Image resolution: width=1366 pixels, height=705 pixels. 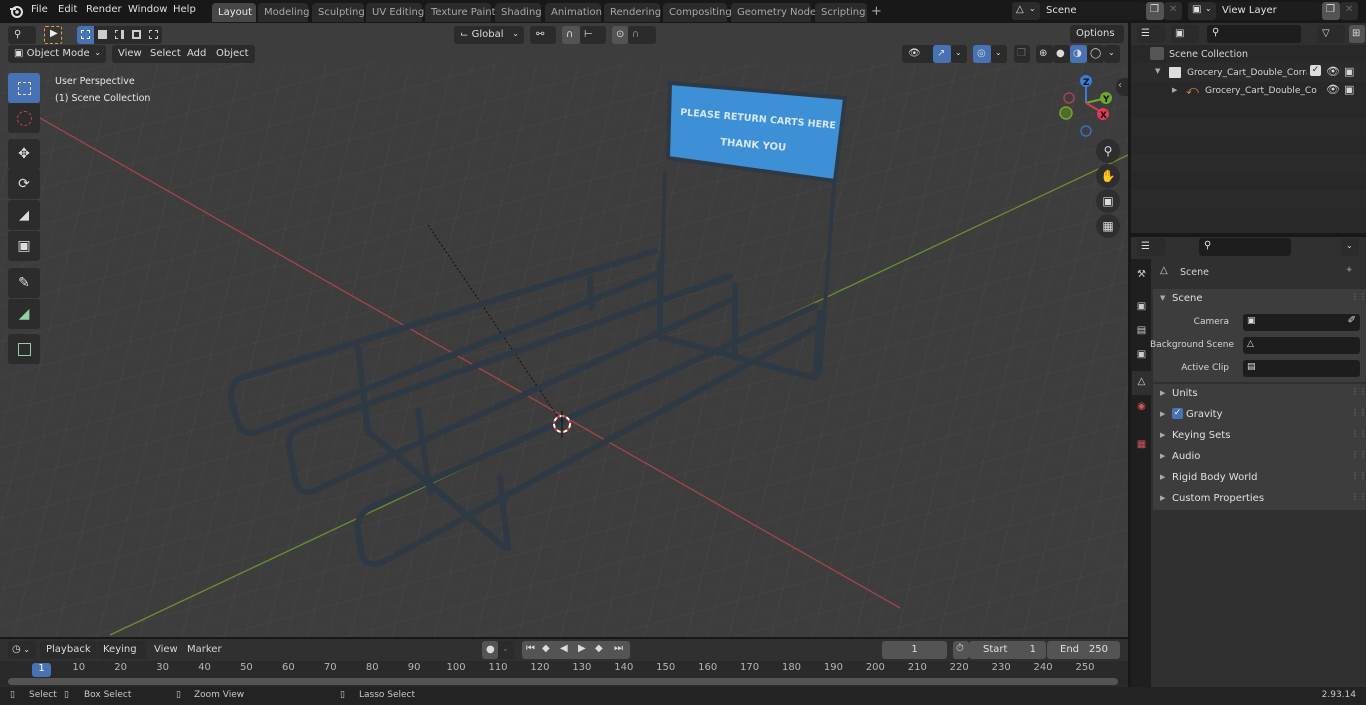 What do you see at coordinates (642, 35) in the screenshot?
I see `proportional-falloff-dropdown: ∩` at bounding box center [642, 35].